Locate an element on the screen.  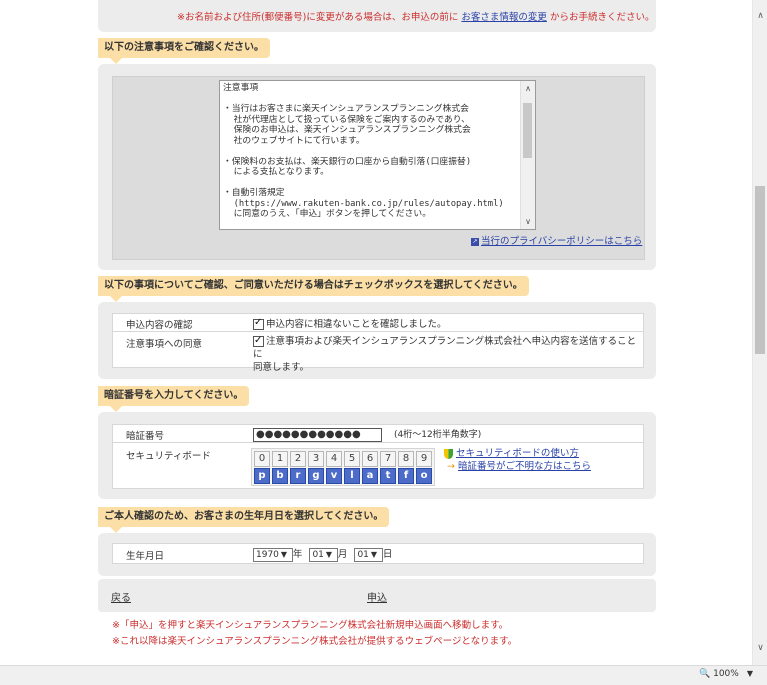
zoom-control: 🔍 100% ▼ is located at coordinates (726, 674).